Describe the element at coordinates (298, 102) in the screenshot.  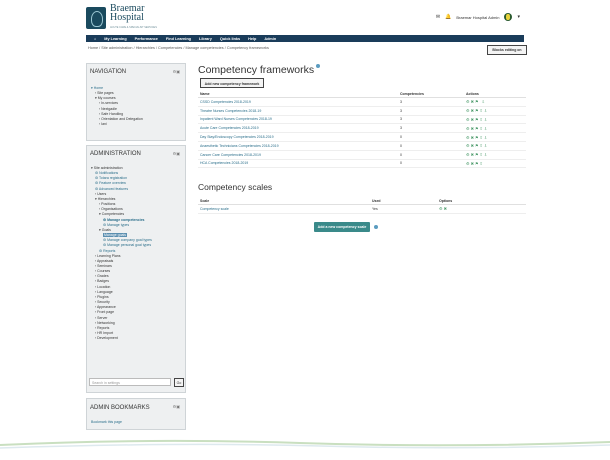
I see `framework-name: CSSD Competencies 2018-2019` at that location.